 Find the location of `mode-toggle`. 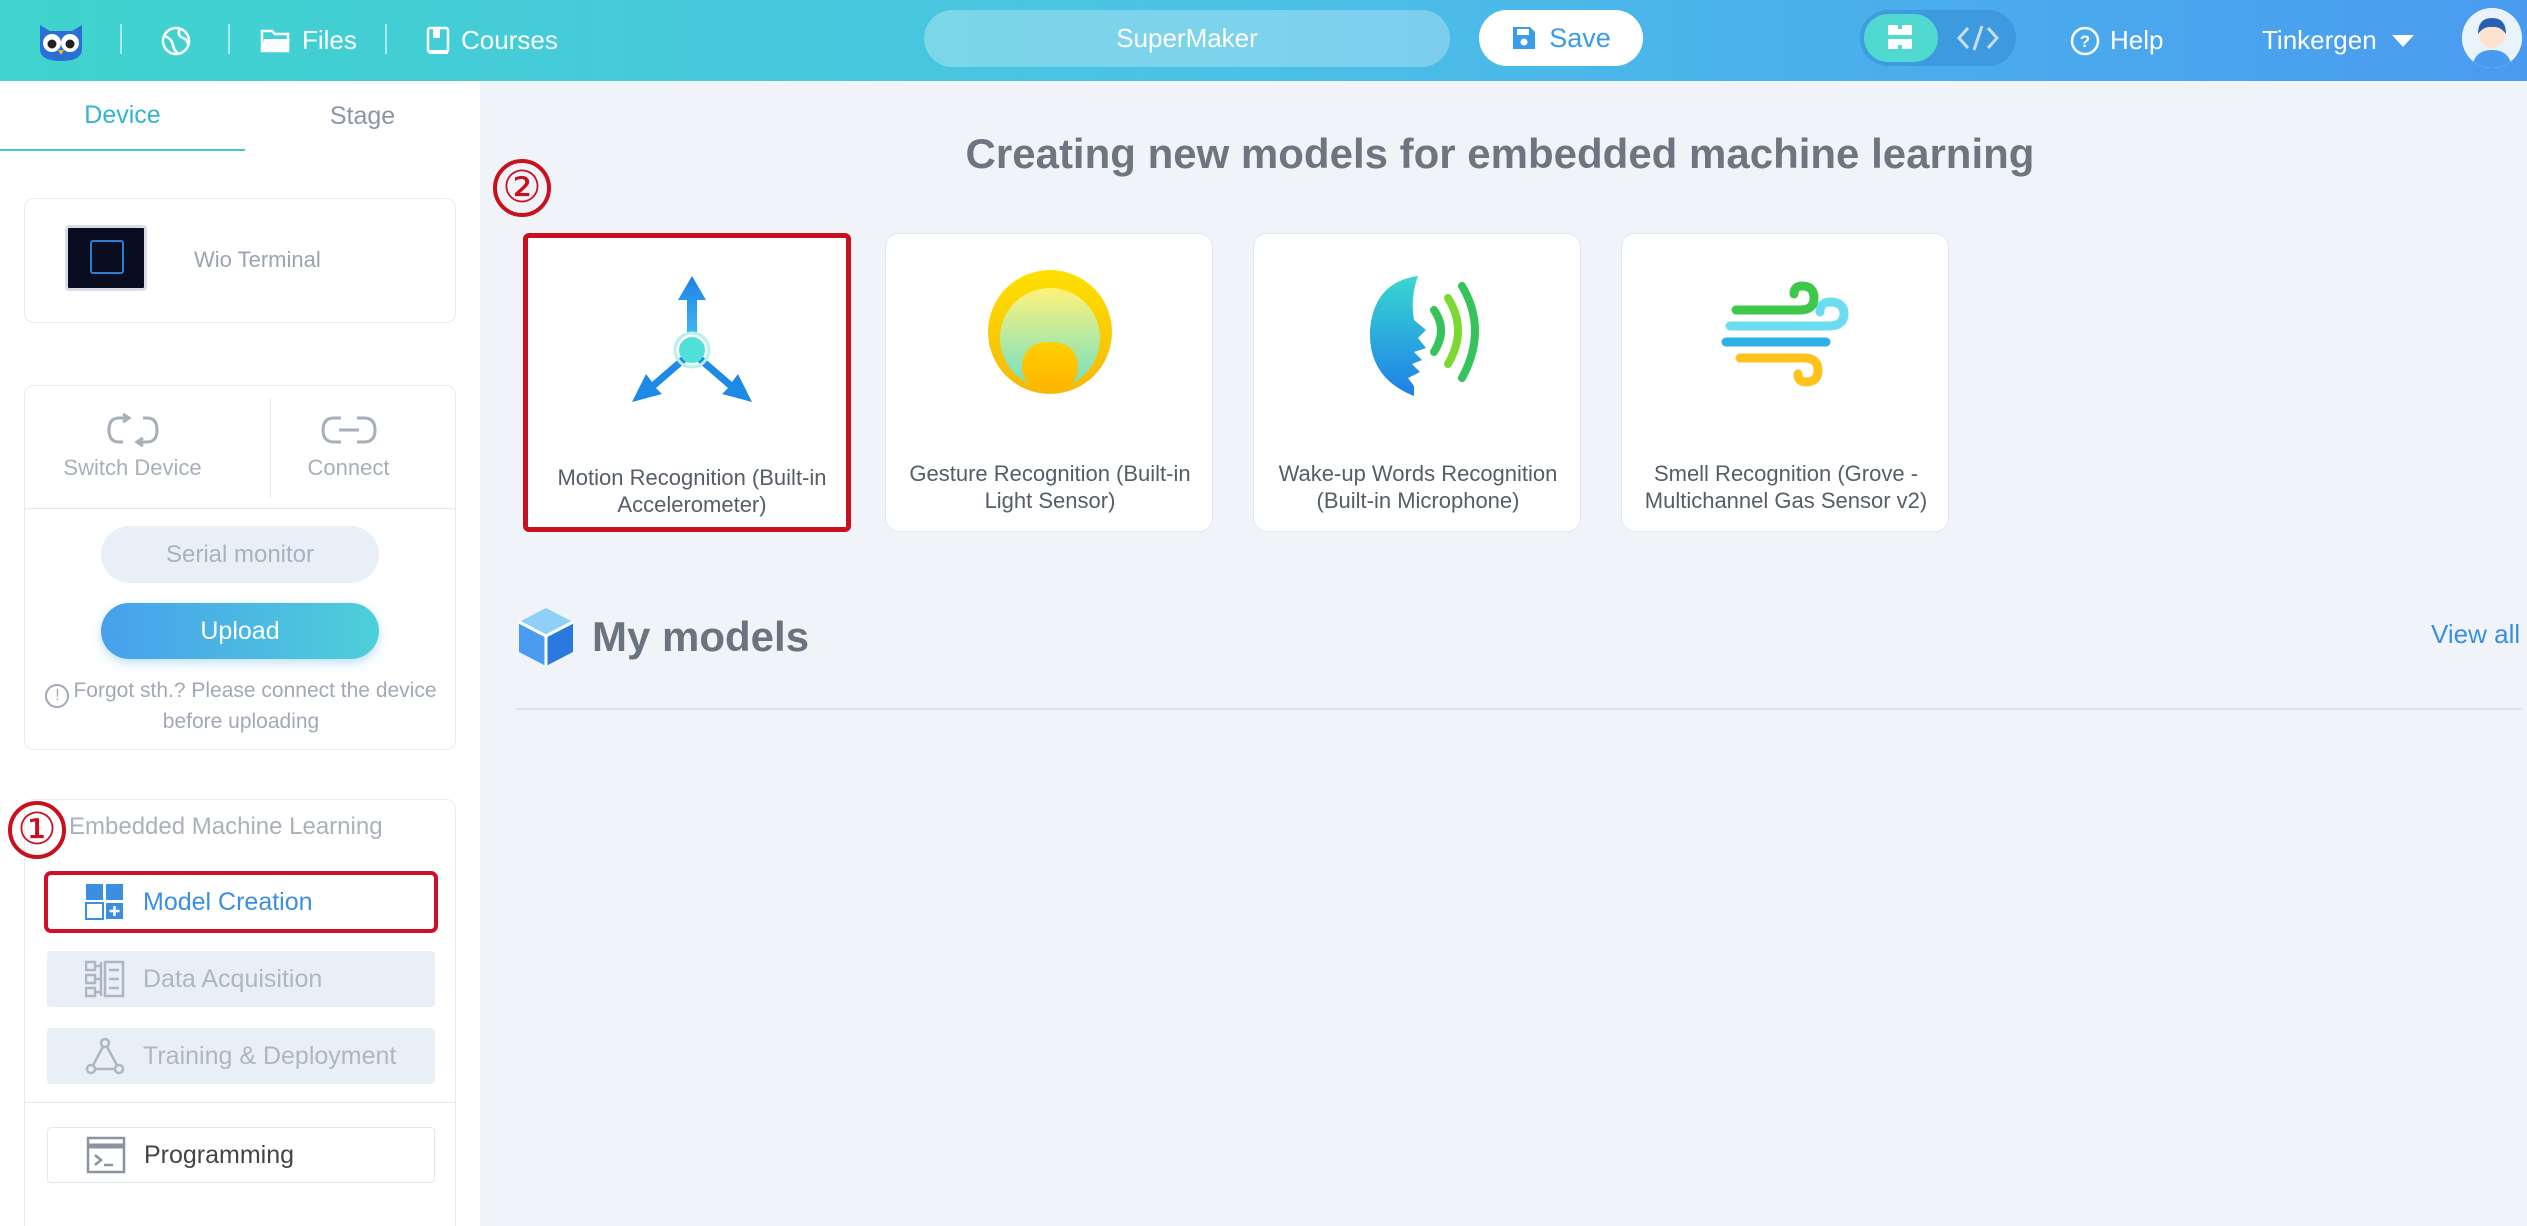

mode-toggle is located at coordinates (1938, 38).